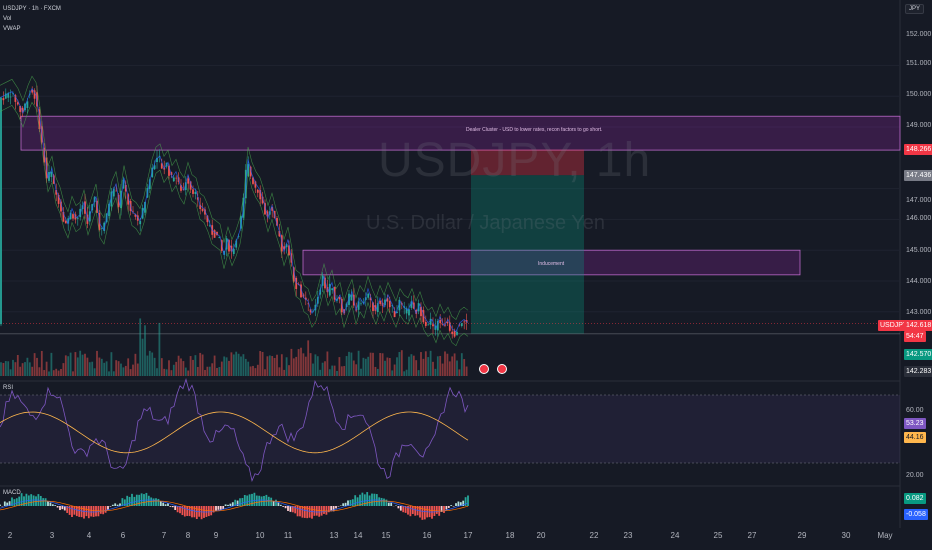 This screenshot has width=932, height=550. What do you see at coordinates (8, 388) in the screenshot?
I see `rsi-pane-label: RSI` at bounding box center [8, 388].